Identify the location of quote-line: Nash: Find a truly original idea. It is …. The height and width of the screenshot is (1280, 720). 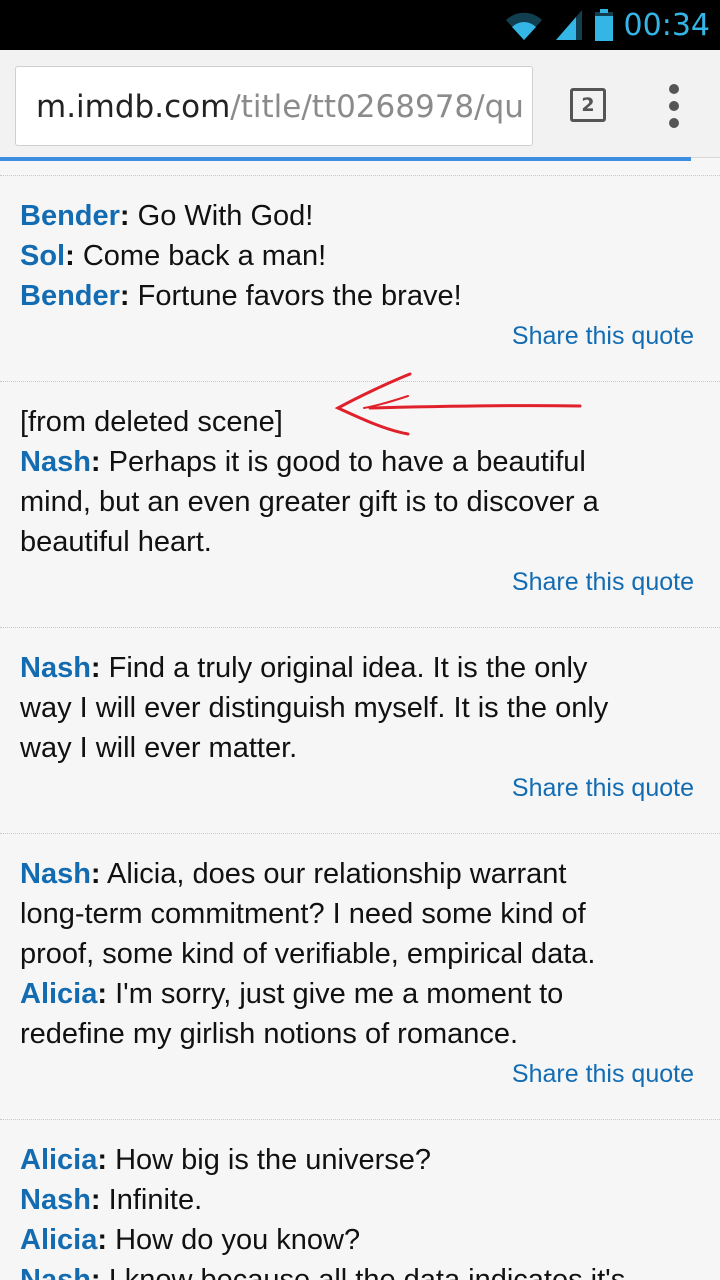
(304, 668).